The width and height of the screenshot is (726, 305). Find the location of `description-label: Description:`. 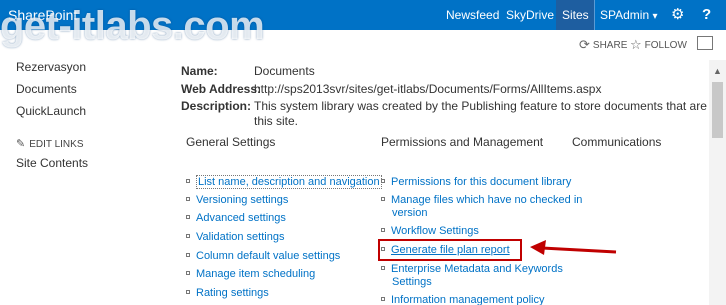

description-label: Description: is located at coordinates (216, 106).